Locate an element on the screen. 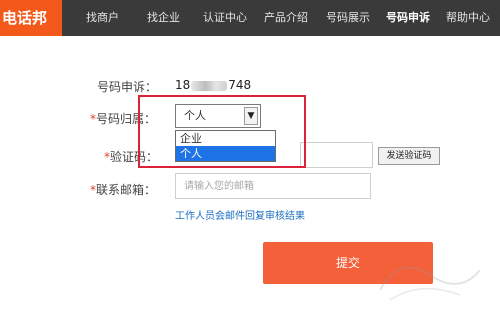 The width and height of the screenshot is (500, 318). highlight-box is located at coordinates (222, 131).